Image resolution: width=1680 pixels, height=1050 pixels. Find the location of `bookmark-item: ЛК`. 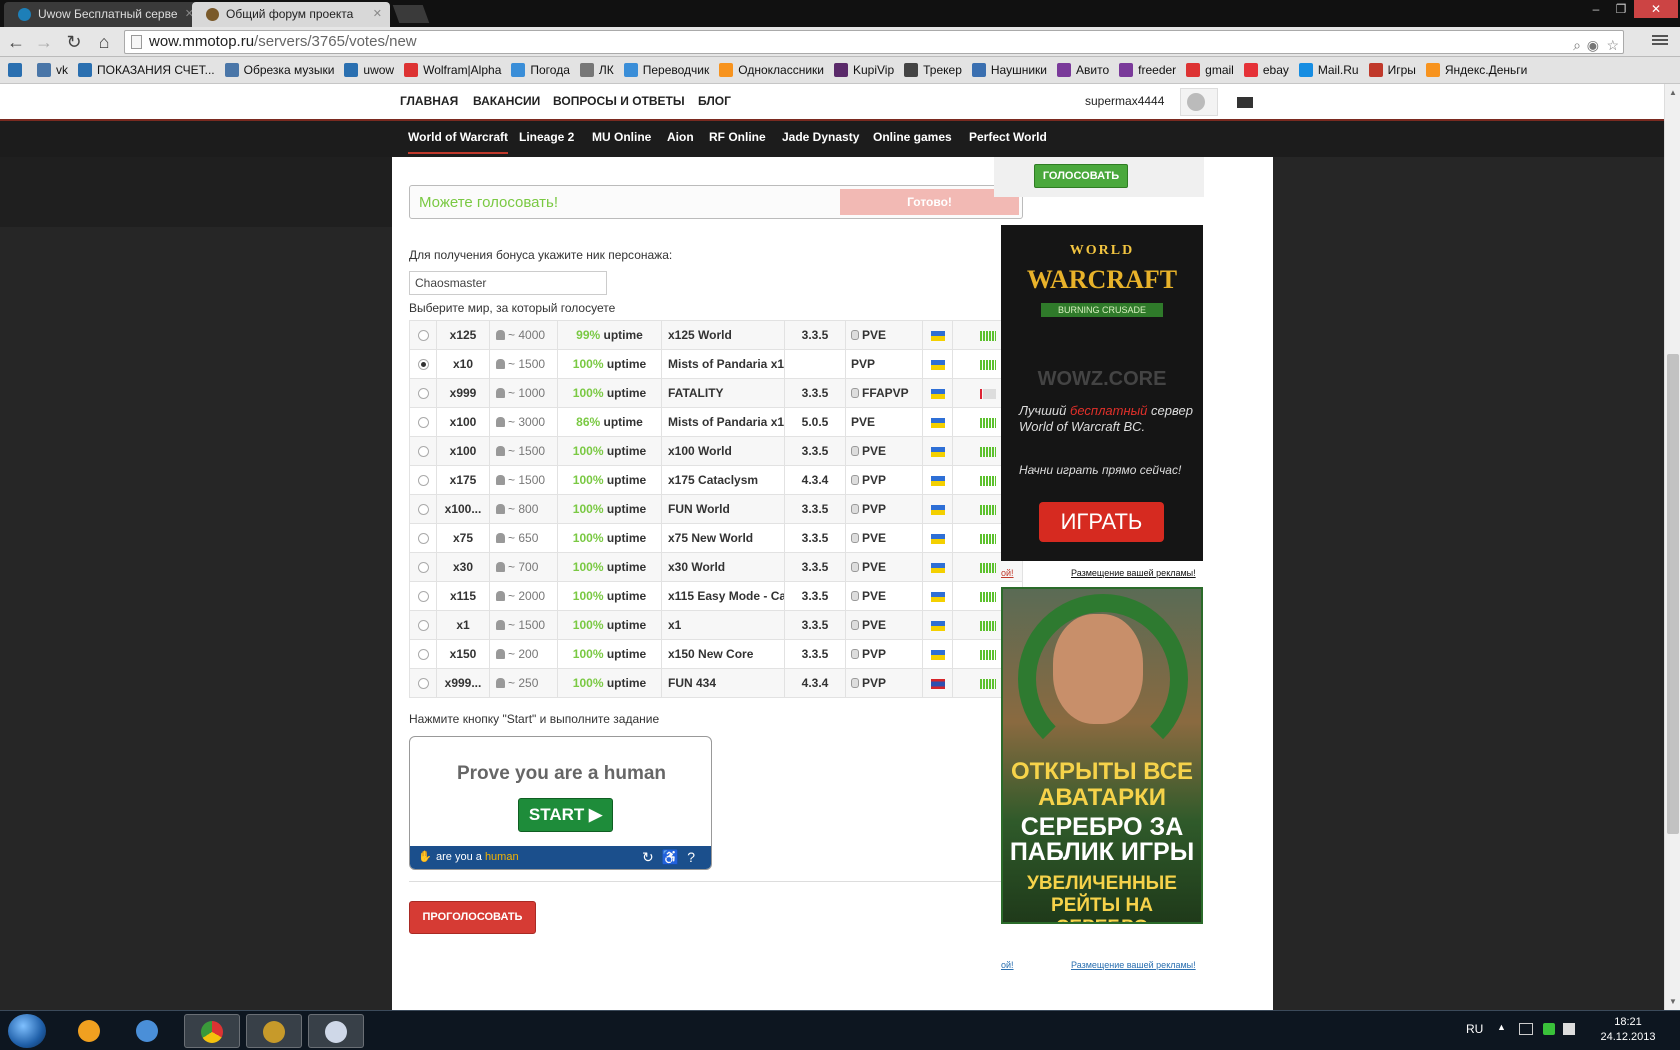

bookmark-item: ЛК is located at coordinates (596, 70).